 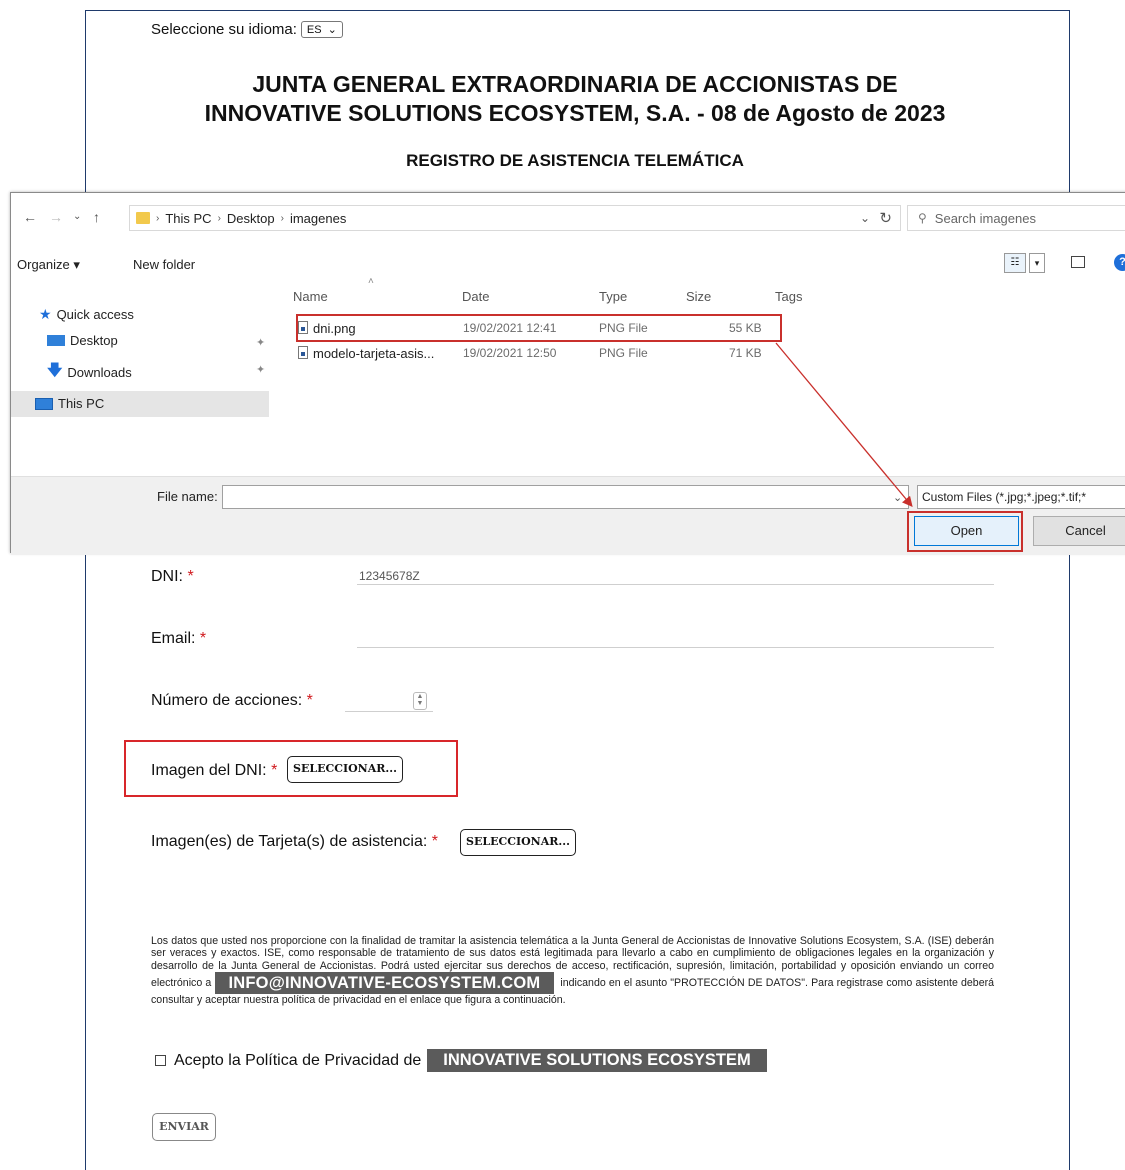 What do you see at coordinates (167, 576) in the screenshot?
I see `dni-label-text: DNI:` at bounding box center [167, 576].